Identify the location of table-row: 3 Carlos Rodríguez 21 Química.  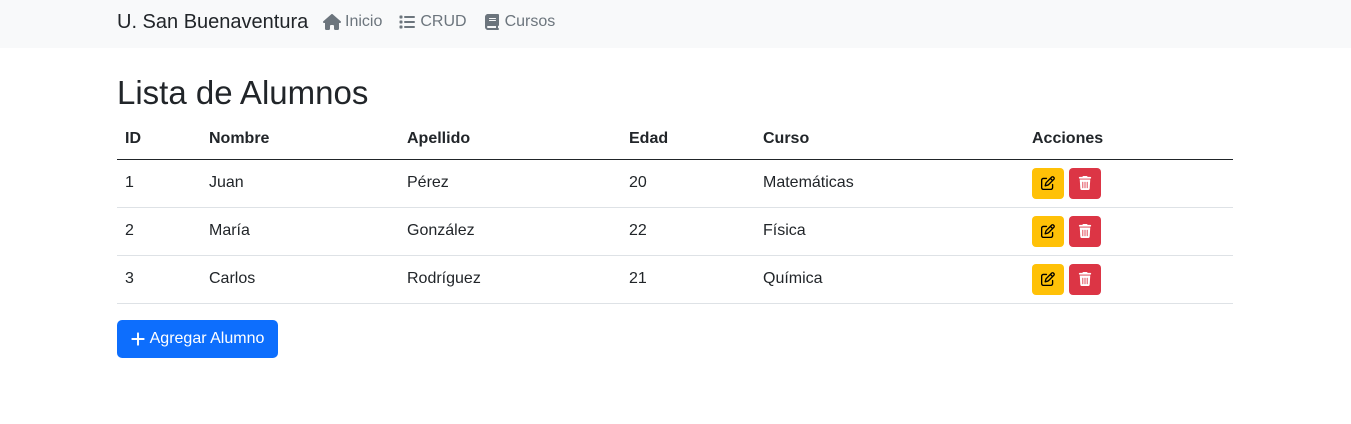
(675, 279).